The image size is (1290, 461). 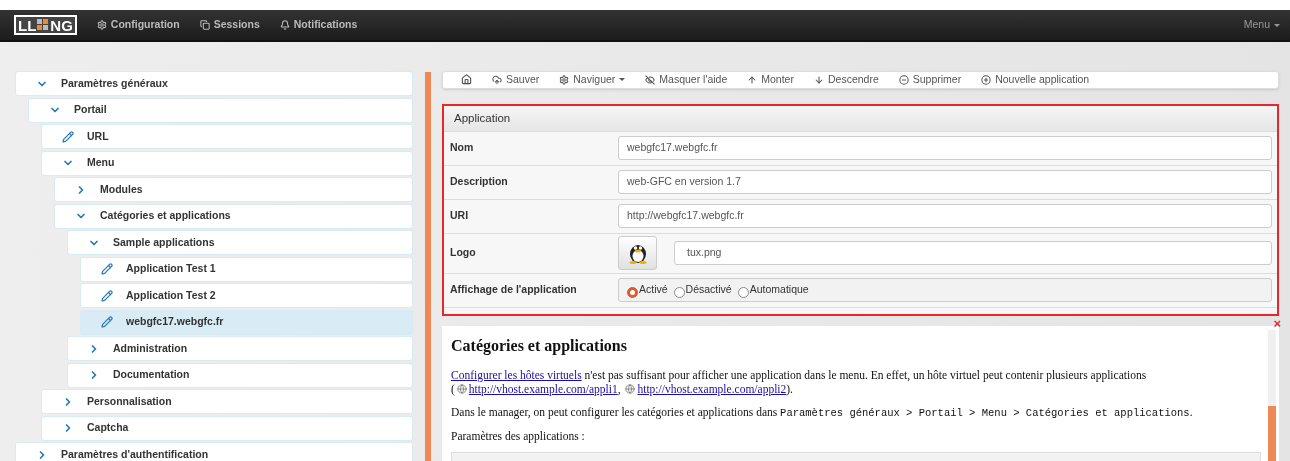 I want to click on arrow-up-icon, so click(x=752, y=79).